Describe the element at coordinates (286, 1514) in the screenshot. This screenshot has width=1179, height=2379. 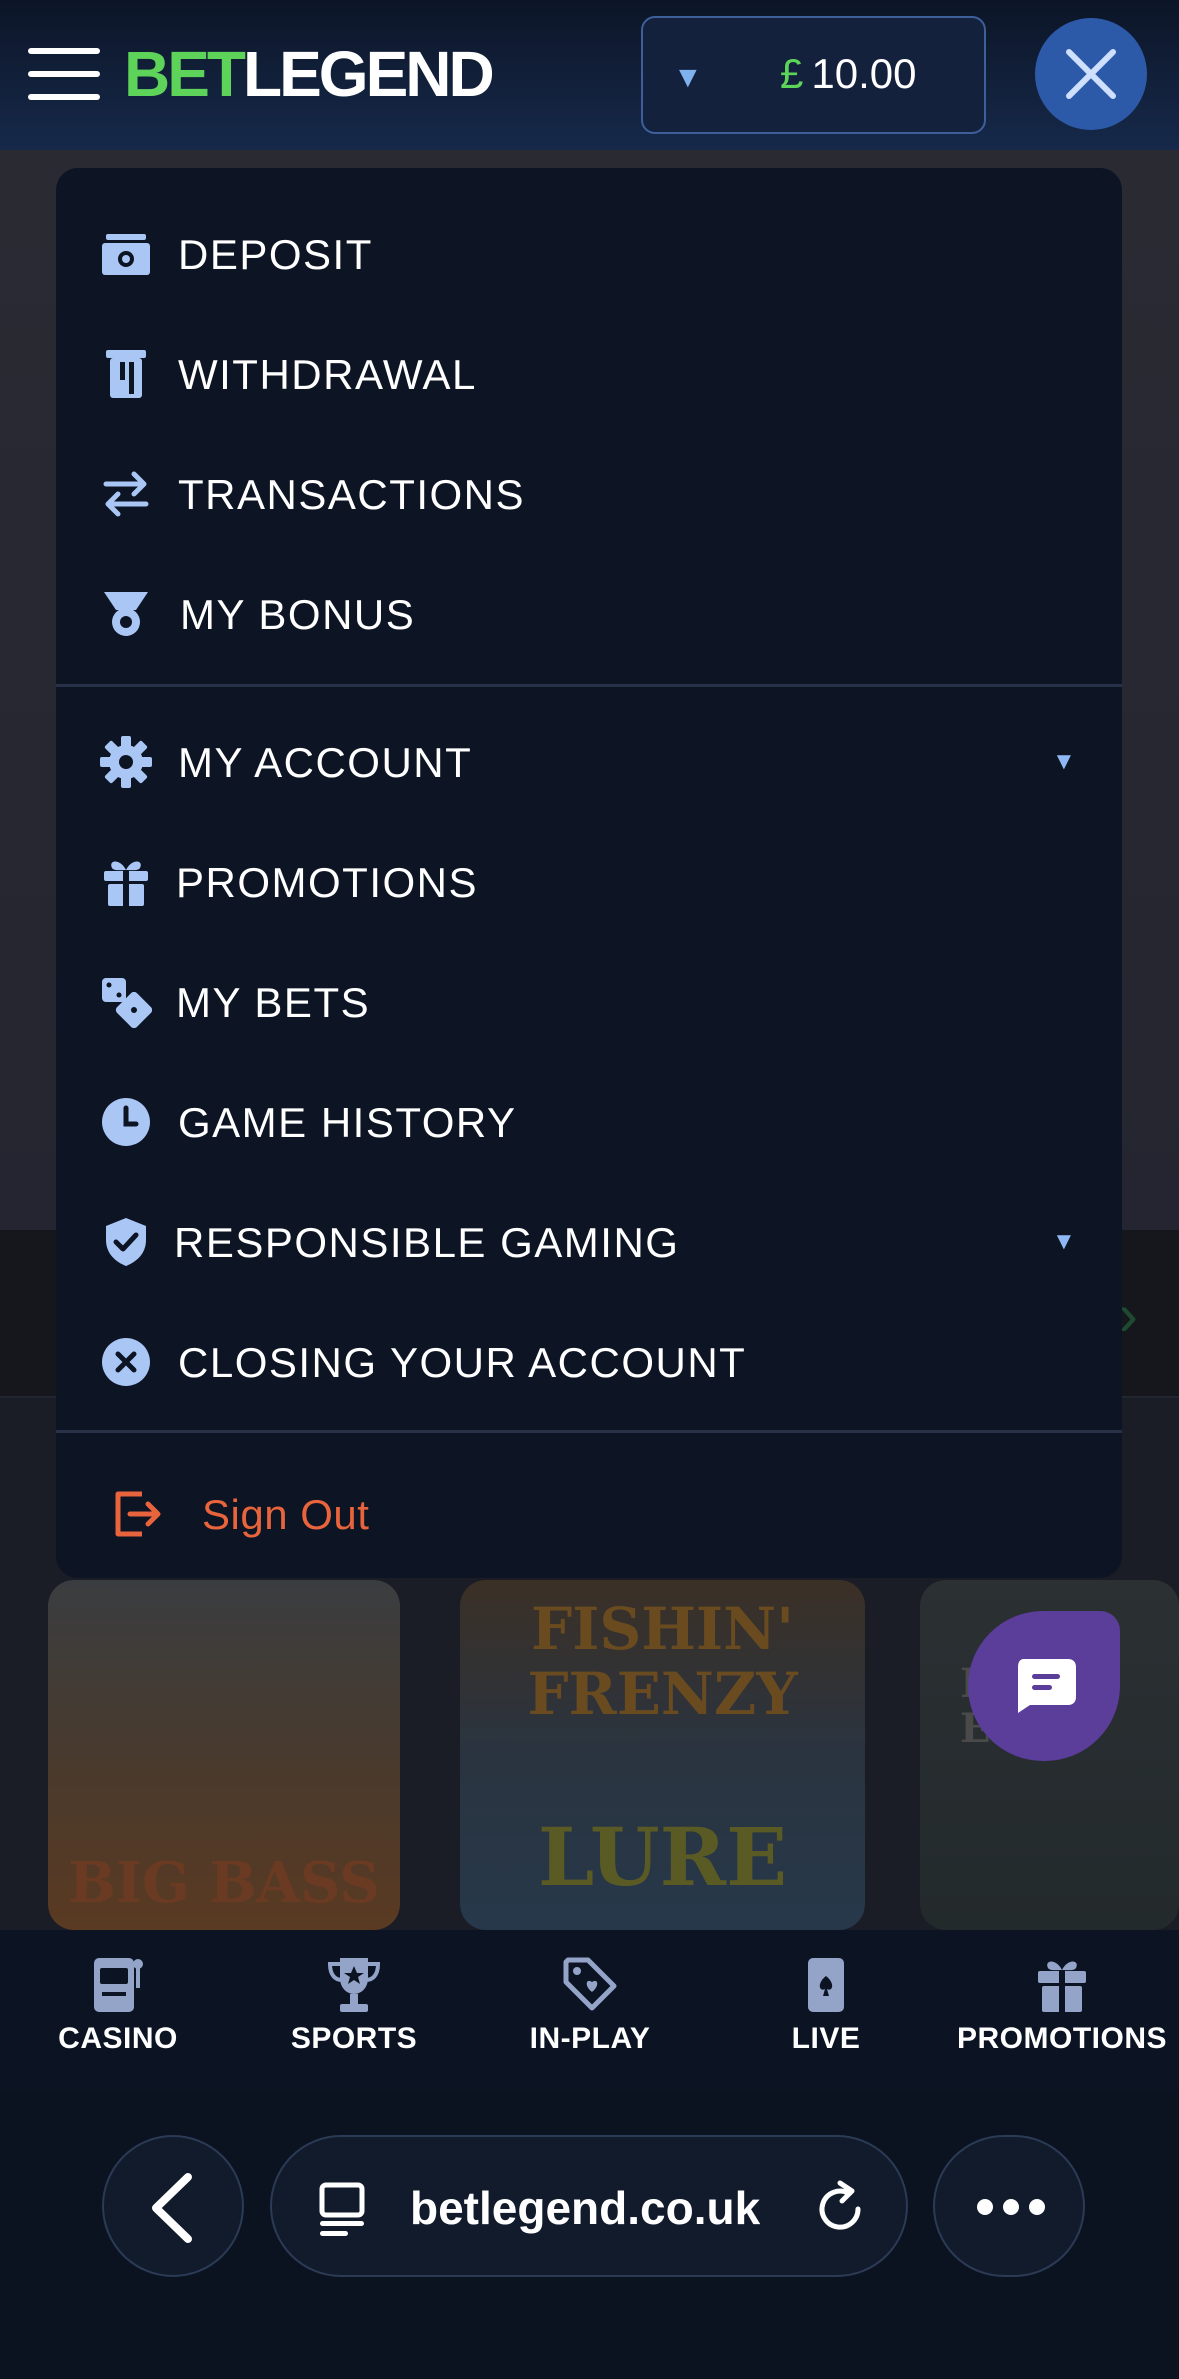
I see `sign-out-label: Sign Out` at that location.